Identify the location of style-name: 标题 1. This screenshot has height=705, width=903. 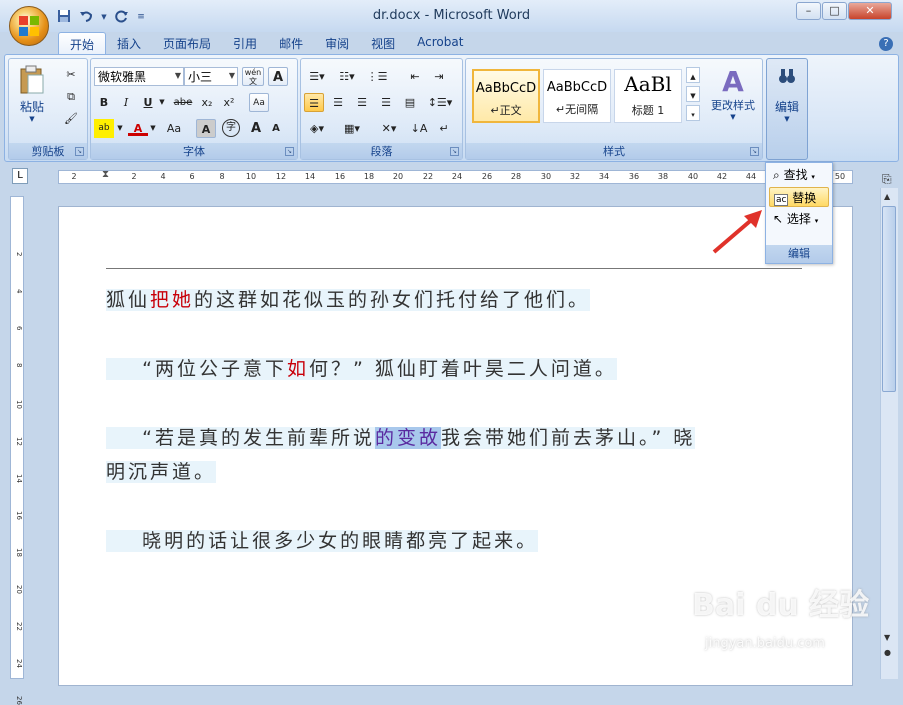
(648, 110).